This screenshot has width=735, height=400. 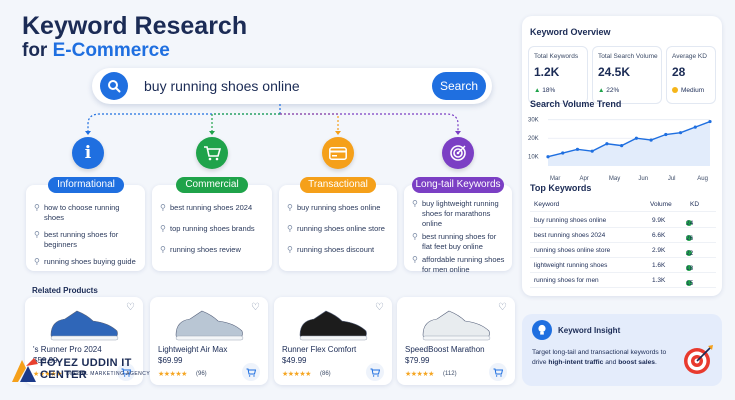 I want to click on list-item: ⚲ running shoes buying guide, so click(x=86, y=262).